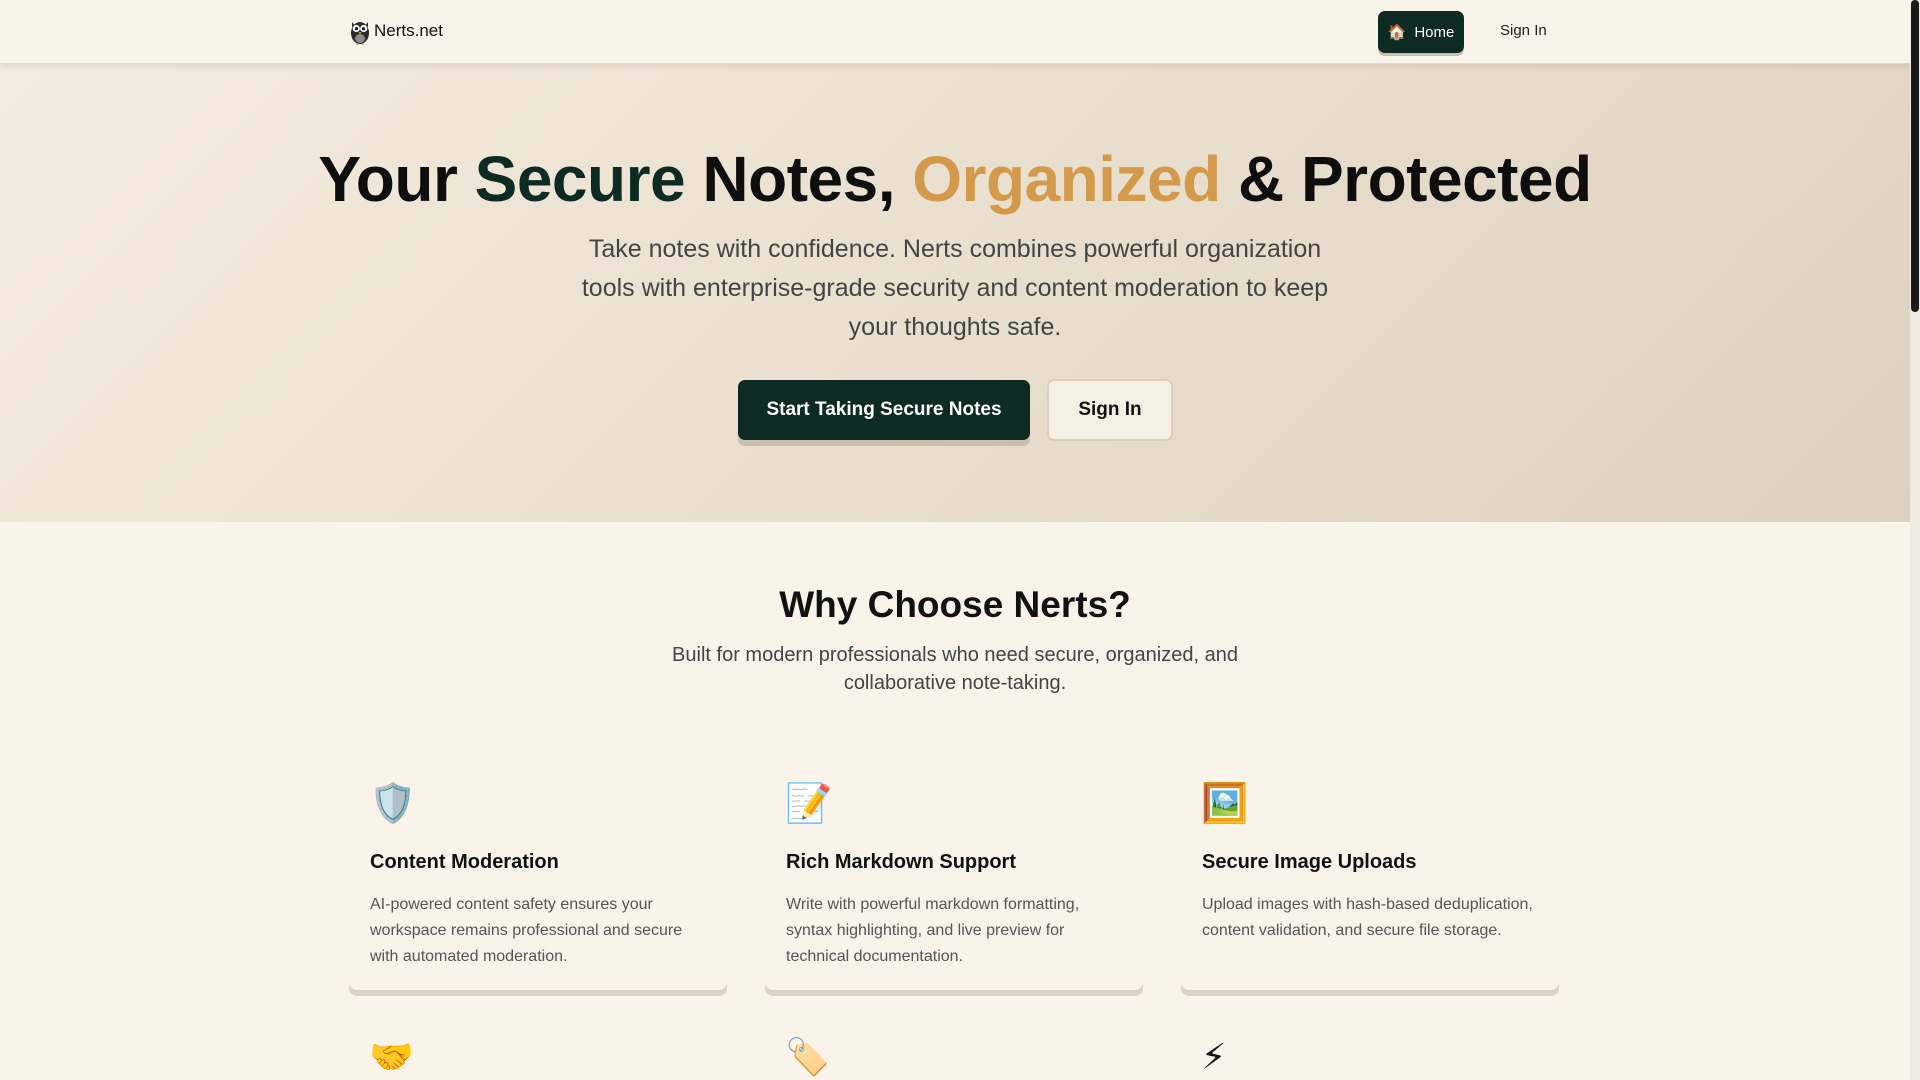 The image size is (1920, 1080). I want to click on brand-name: Nerts.net, so click(408, 30).